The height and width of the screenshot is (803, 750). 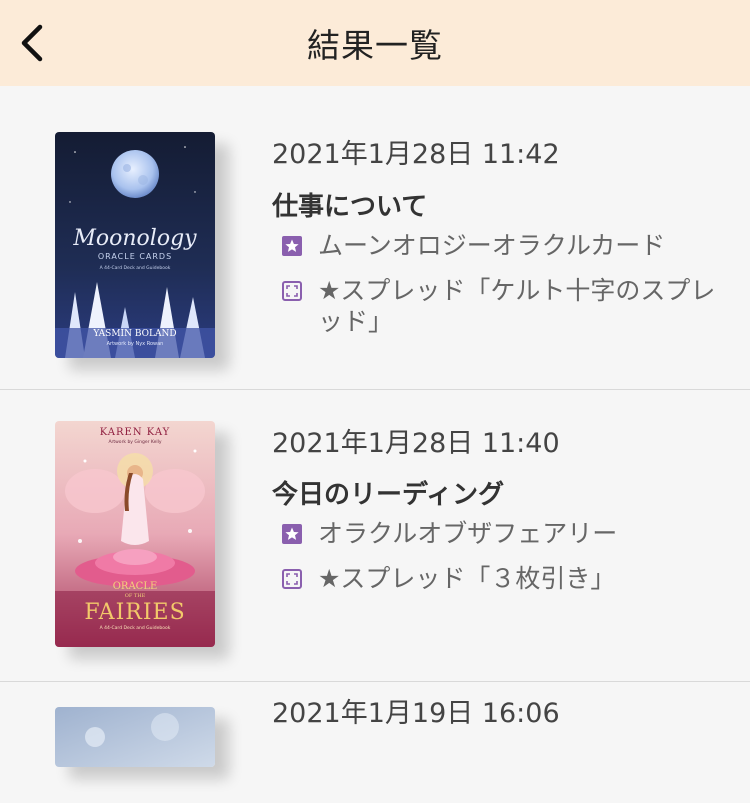 I want to click on page-title: 結果一覧, so click(x=375, y=45).